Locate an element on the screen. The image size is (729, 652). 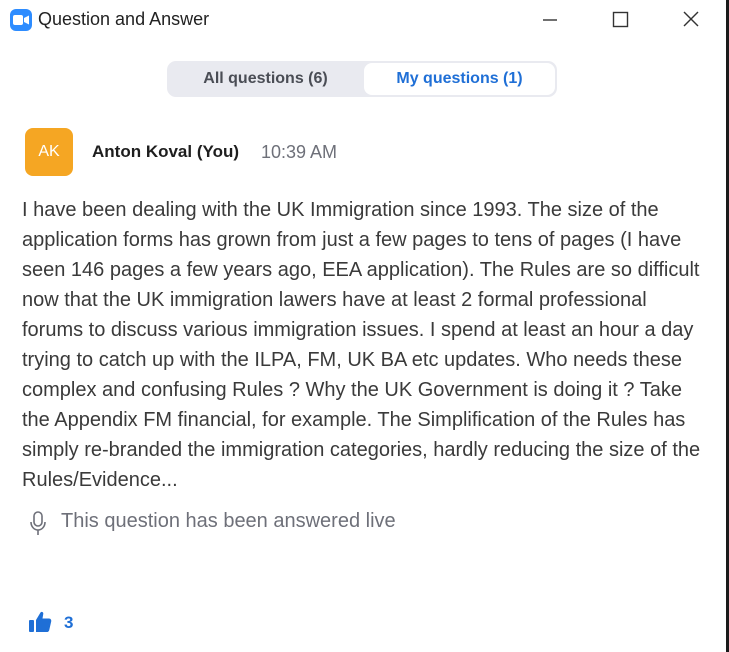
maximize-icon is located at coordinates (620, 19).